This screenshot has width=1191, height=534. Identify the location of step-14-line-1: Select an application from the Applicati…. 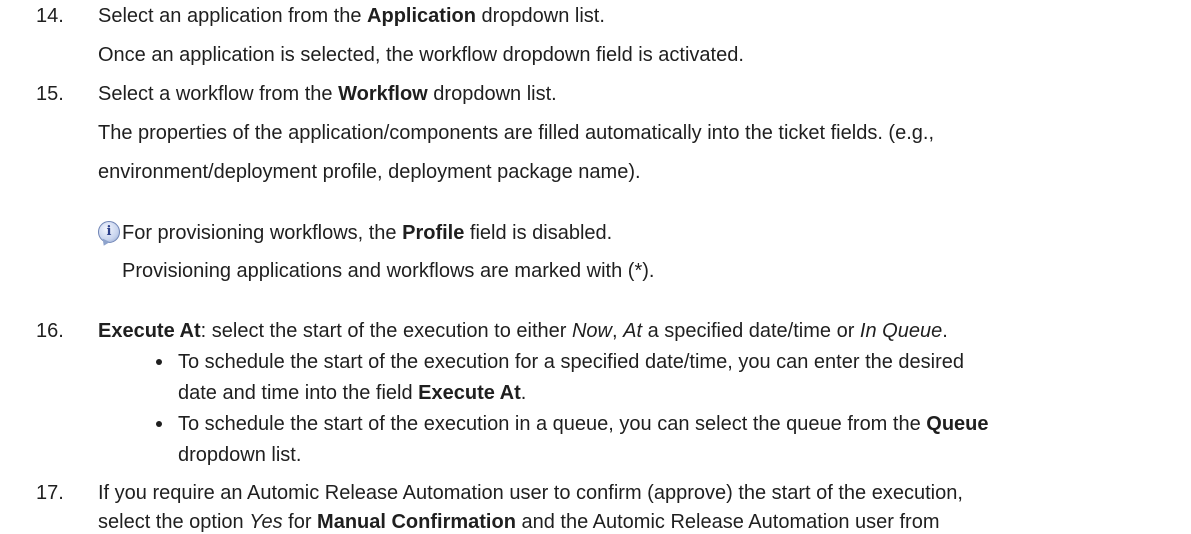
(351, 16).